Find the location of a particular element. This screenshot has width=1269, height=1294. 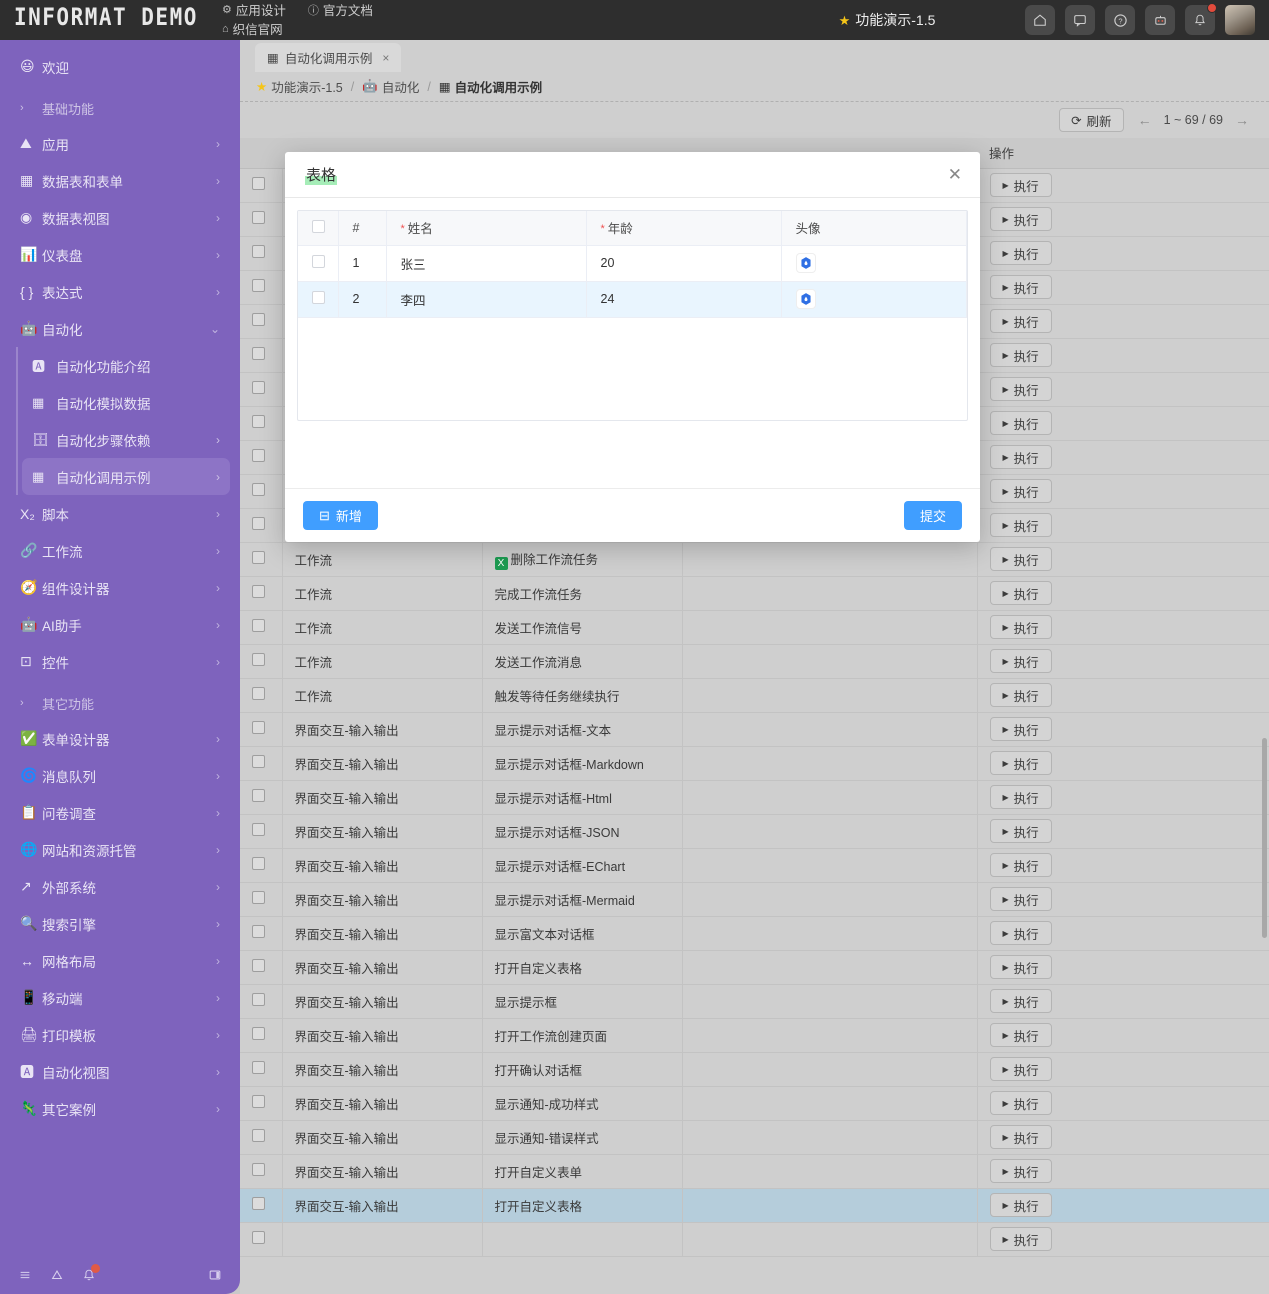

modal-table-row: 1 张三 20 is located at coordinates (632, 263).